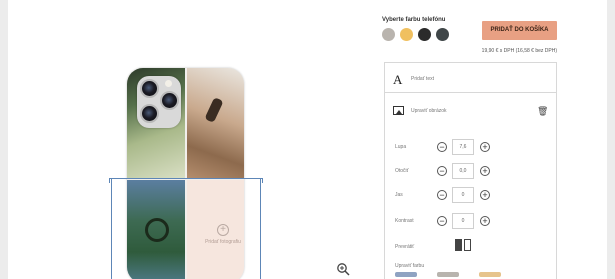  I want to click on control-label: Otočiť, so click(402, 171).